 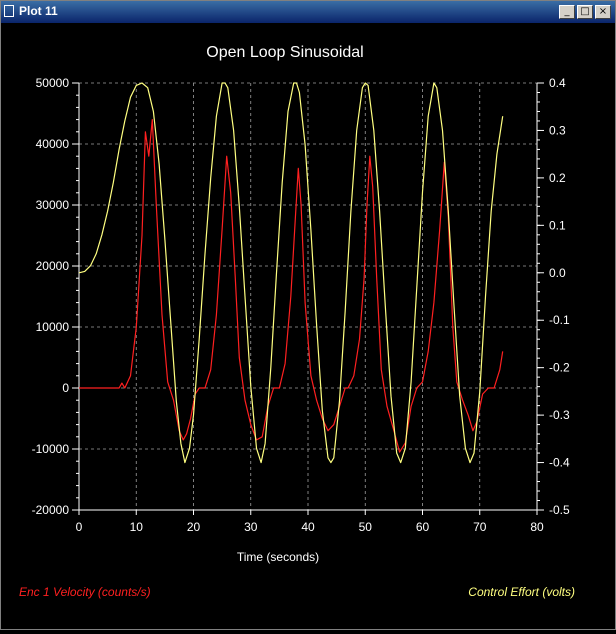 I want to click on x-tick-label: 70, so click(x=480, y=527).